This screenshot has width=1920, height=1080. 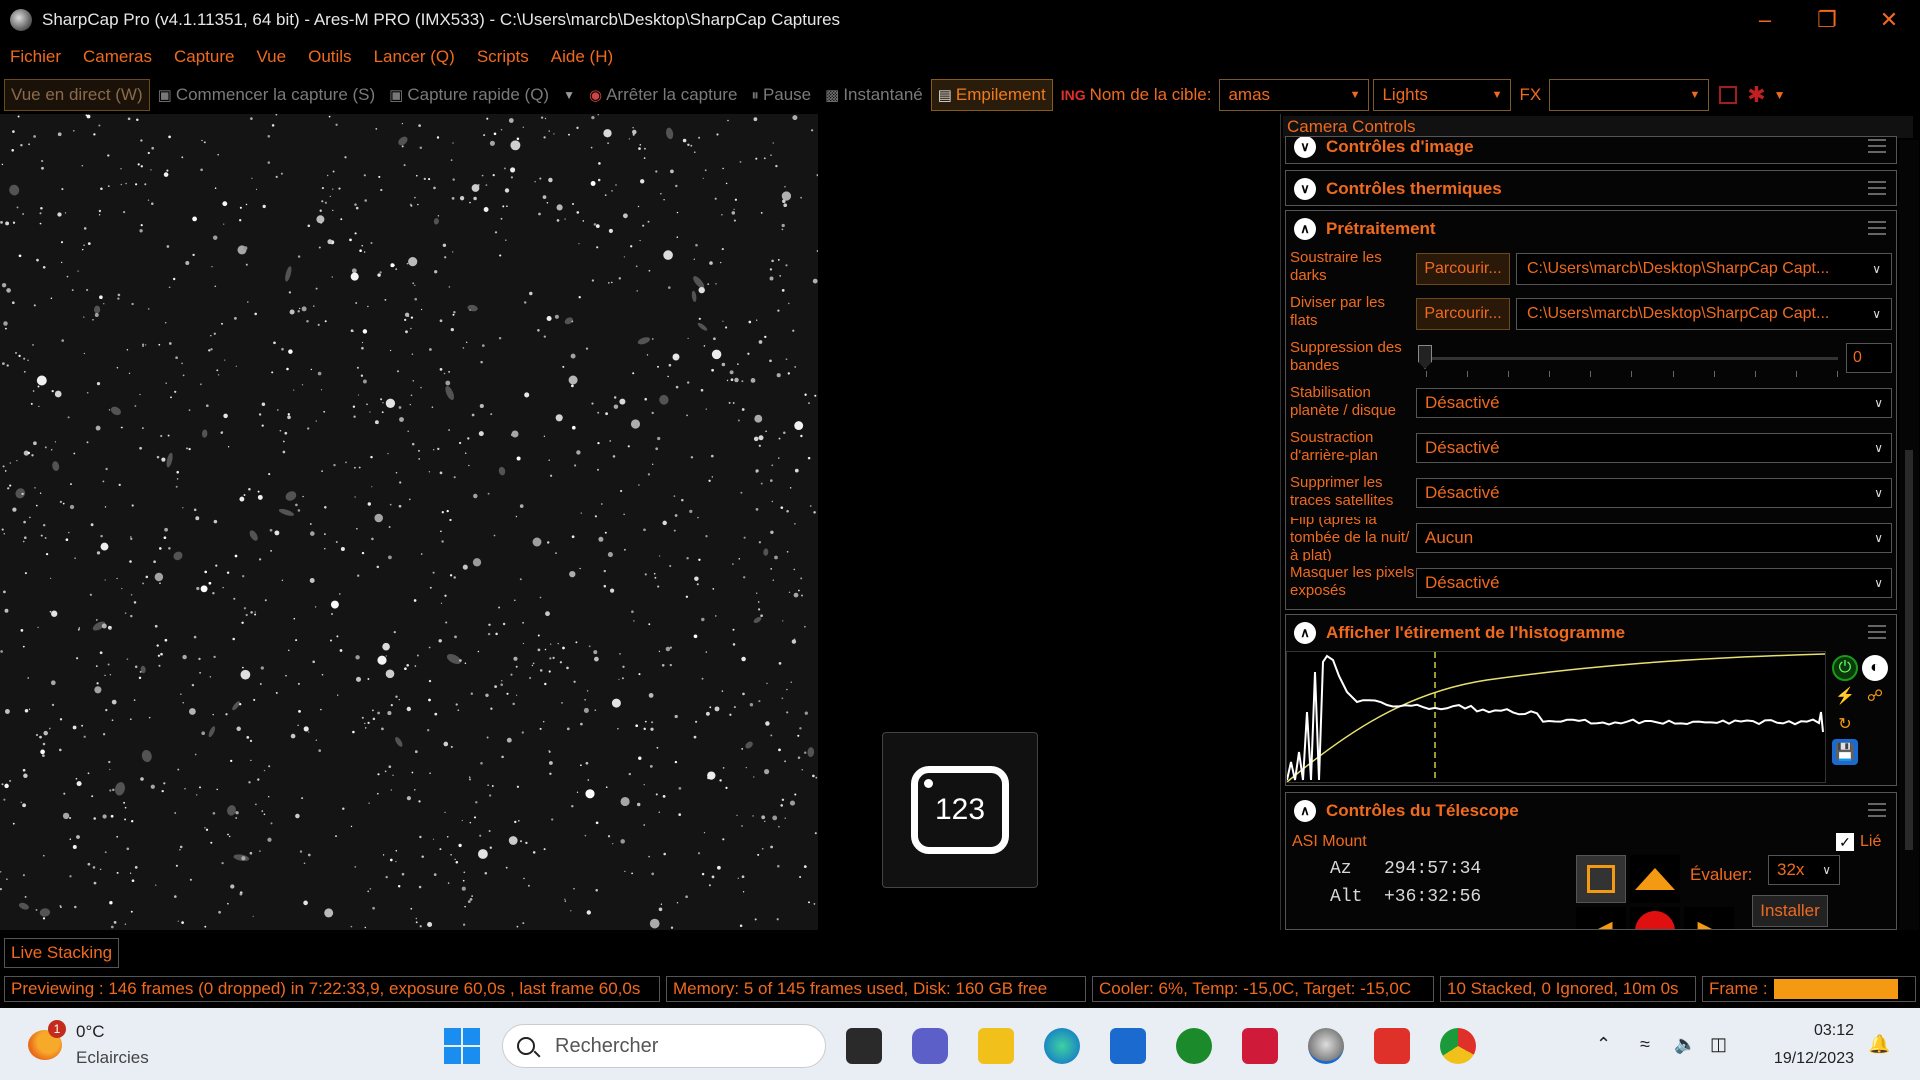 I want to click on minimize-icon: –, so click(x=1765, y=20).